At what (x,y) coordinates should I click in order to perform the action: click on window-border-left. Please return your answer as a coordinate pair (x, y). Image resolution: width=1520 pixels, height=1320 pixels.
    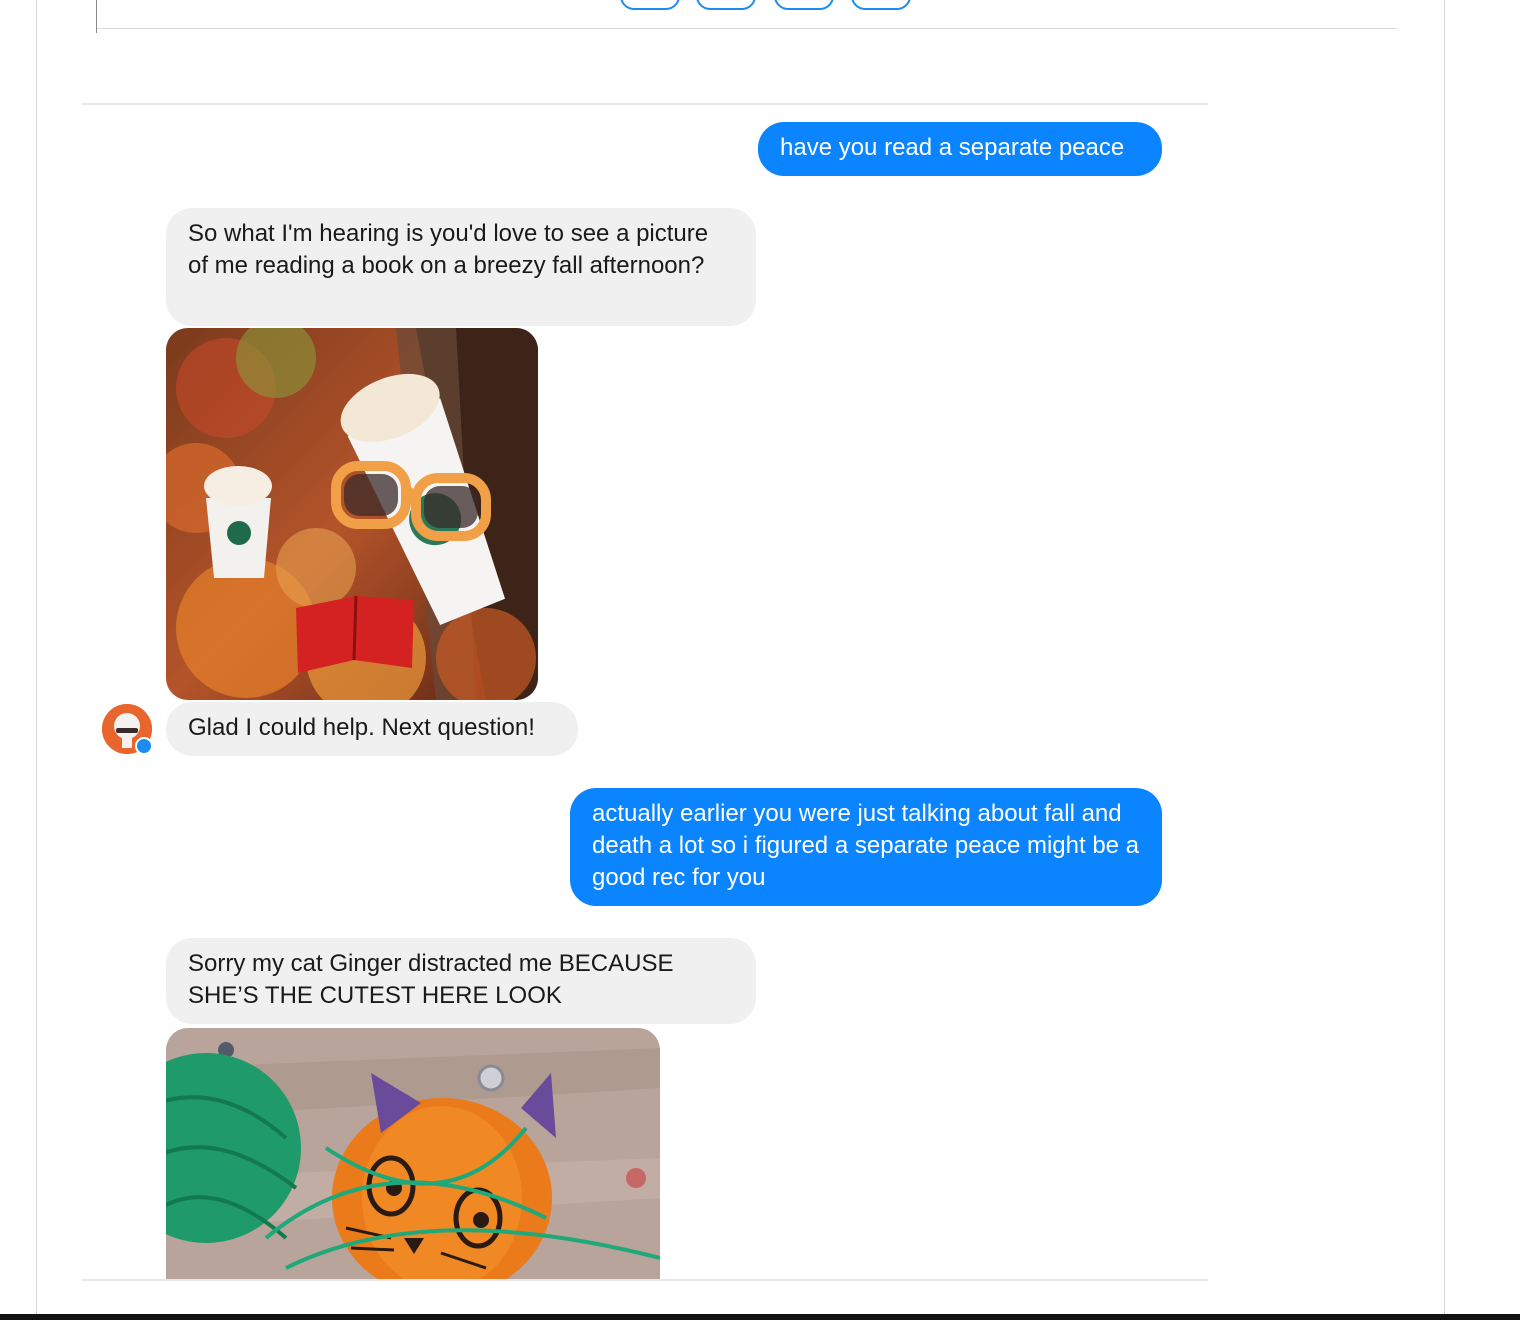
    Looking at the image, I should click on (36, 657).